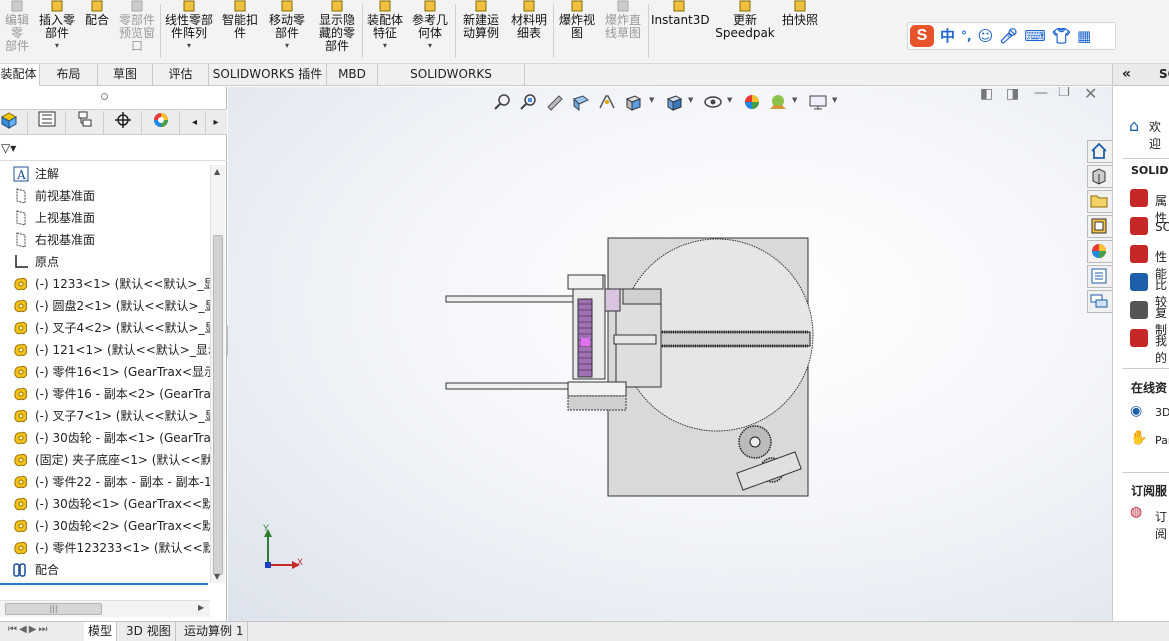 This screenshot has height=641, width=1169. I want to click on maximize-icon: ❐, so click(1064, 93).